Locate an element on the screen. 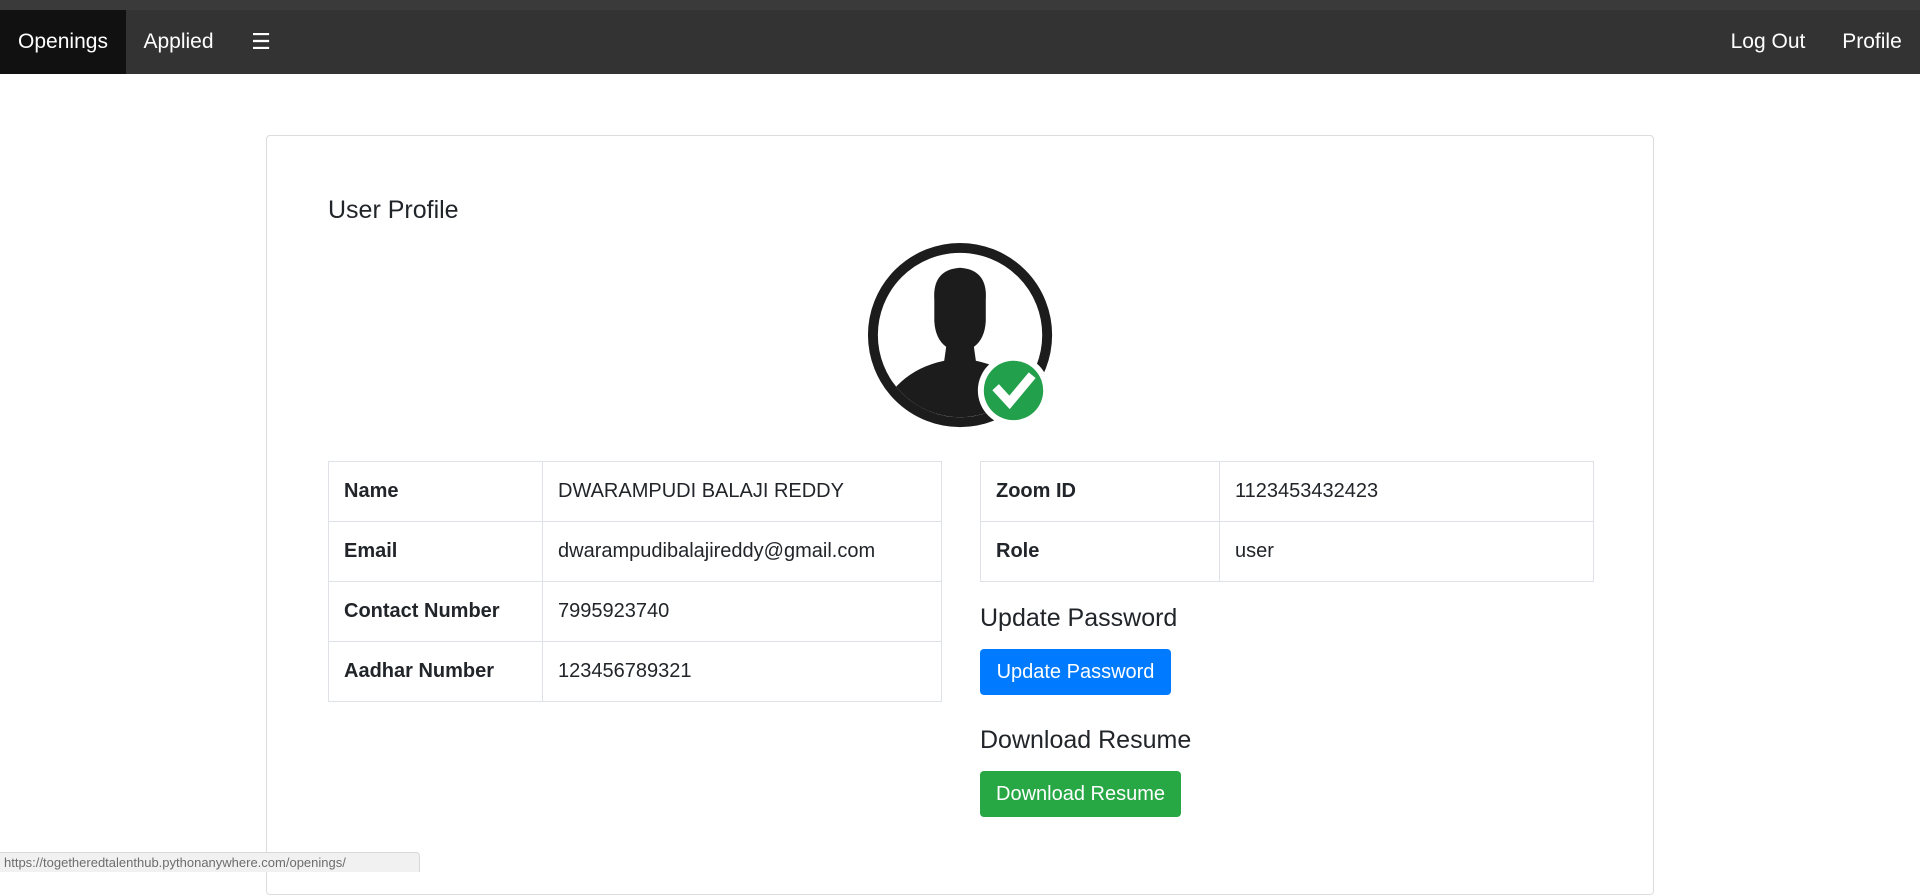 The width and height of the screenshot is (1920, 895). table-row: Contact Number 7995923740 is located at coordinates (635, 611).